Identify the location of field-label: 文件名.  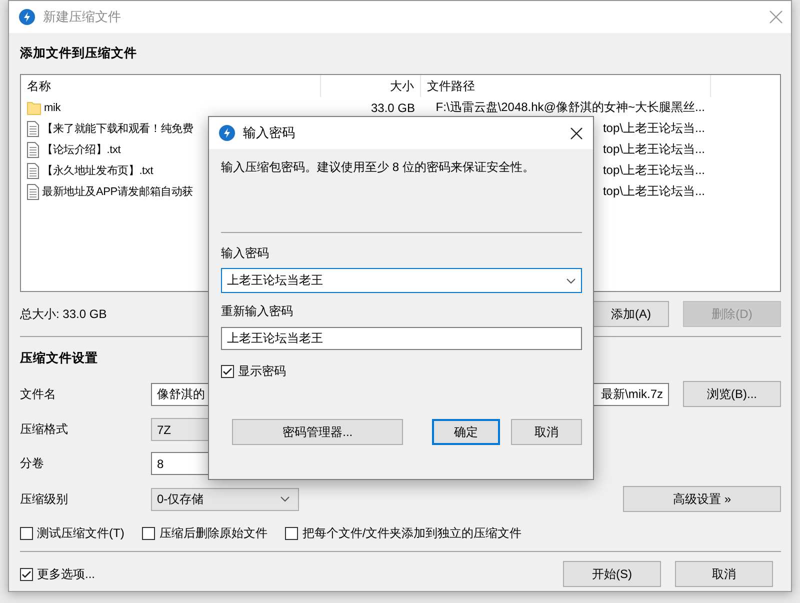
(38, 394).